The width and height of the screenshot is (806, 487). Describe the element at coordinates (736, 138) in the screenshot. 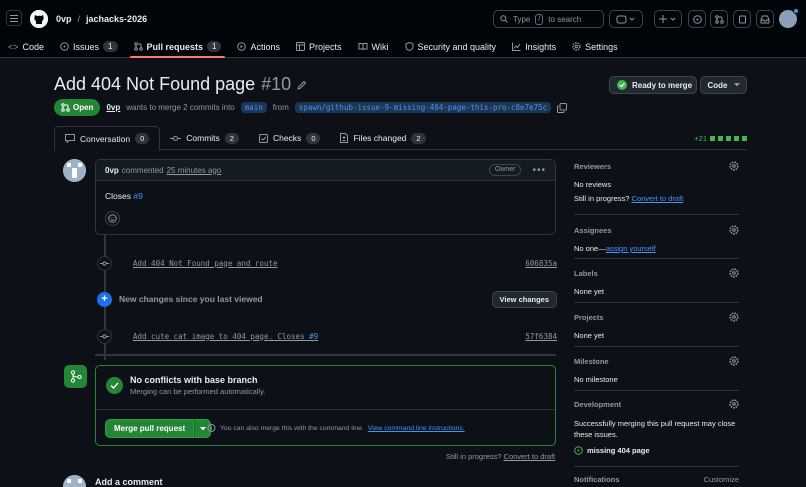

I see `diffstat-block` at that location.